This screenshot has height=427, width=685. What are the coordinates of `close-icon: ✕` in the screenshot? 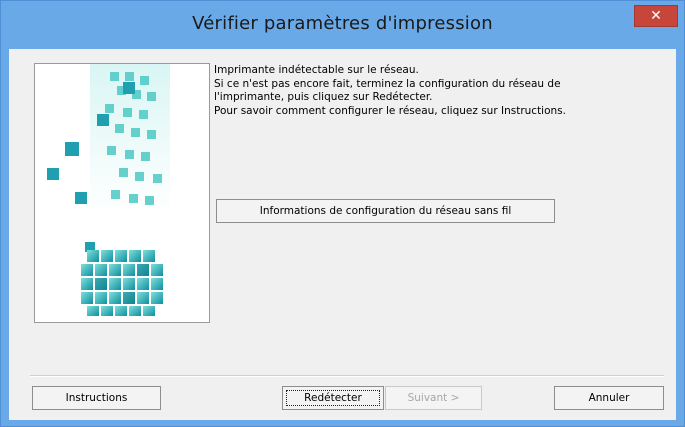 It's located at (656, 16).